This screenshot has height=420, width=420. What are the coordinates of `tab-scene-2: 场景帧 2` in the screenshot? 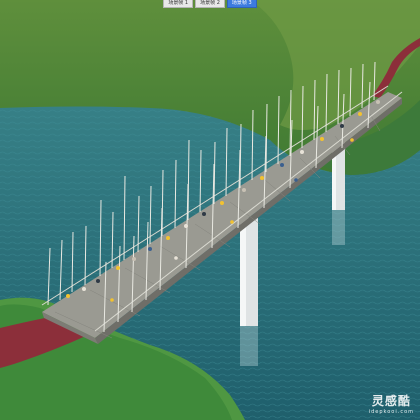 It's located at (210, 4).